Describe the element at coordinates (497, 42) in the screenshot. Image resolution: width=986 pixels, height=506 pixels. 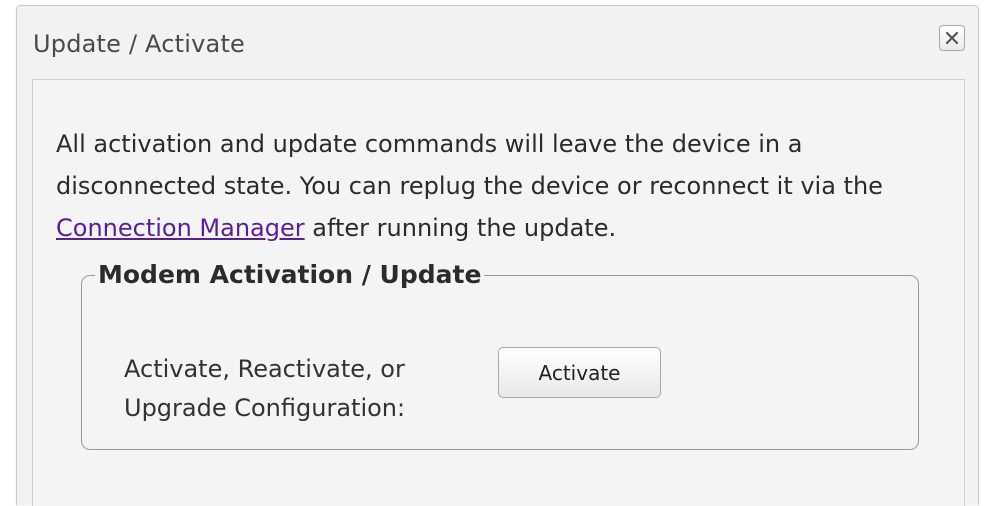
I see `dialog-titlebar: Update / Activate` at that location.